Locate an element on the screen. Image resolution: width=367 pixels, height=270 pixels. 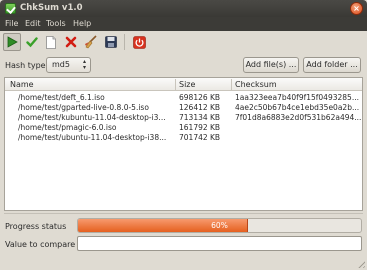
quit-button is located at coordinates (139, 42).